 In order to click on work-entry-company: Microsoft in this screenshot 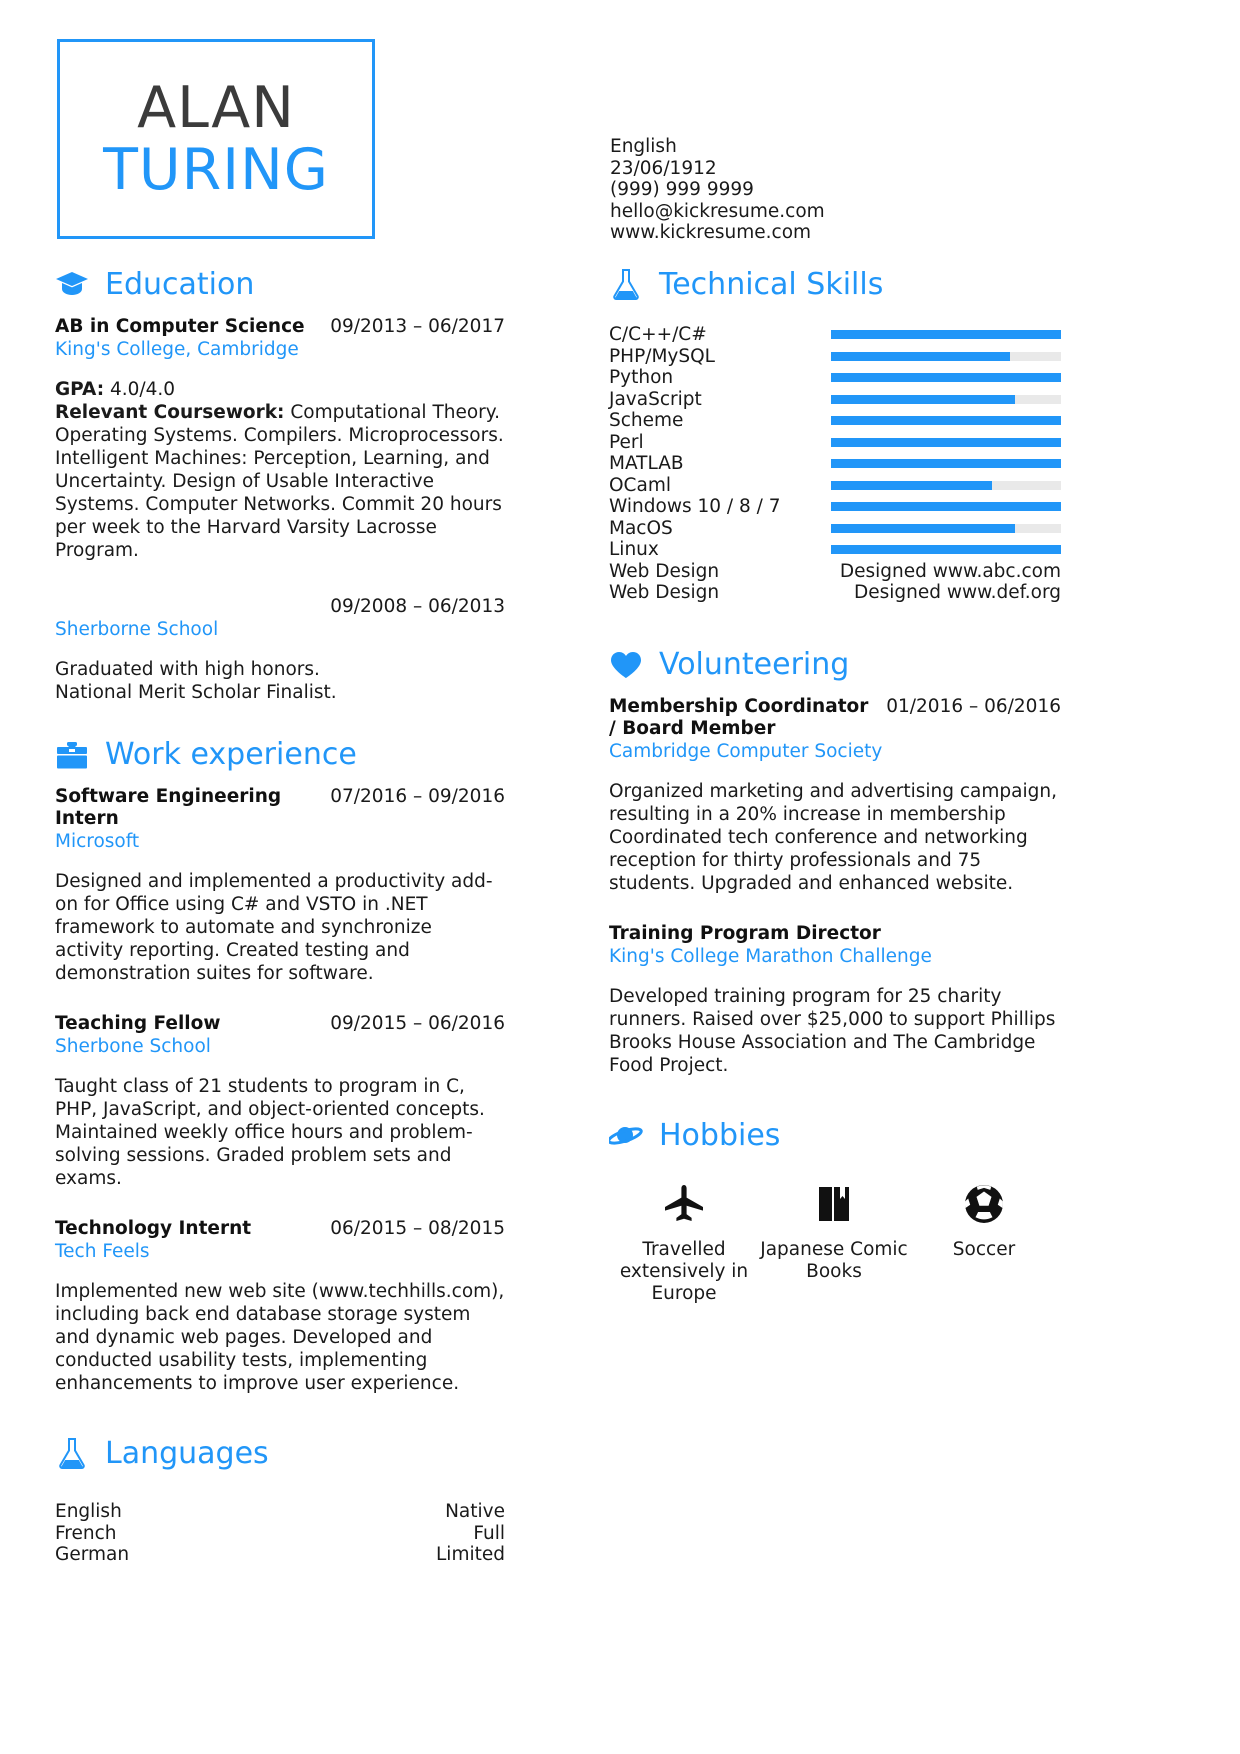, I will do `click(97, 841)`.